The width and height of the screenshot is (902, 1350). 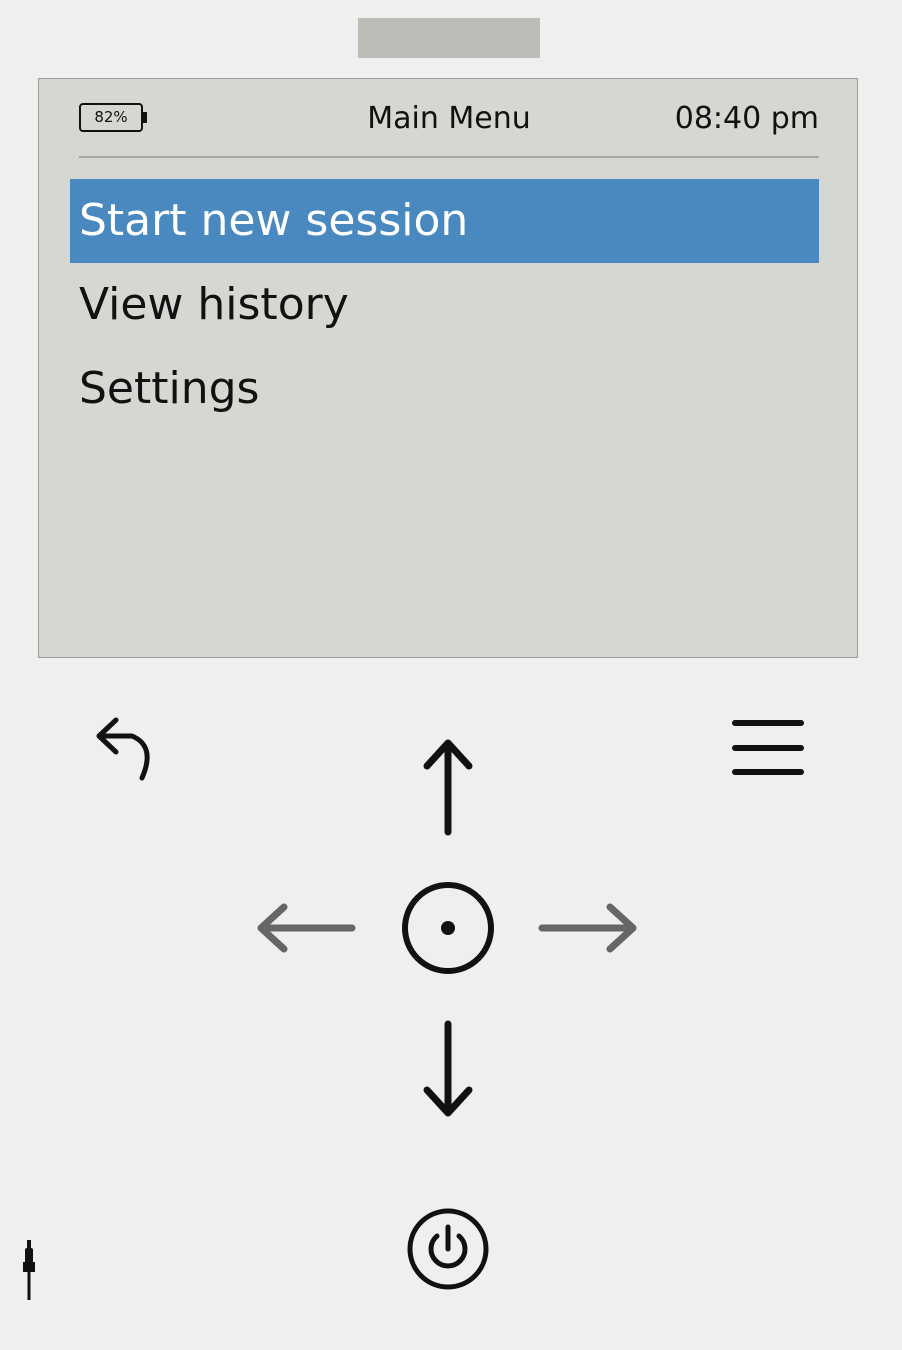 What do you see at coordinates (448, 1249) in the screenshot?
I see `power-icon` at bounding box center [448, 1249].